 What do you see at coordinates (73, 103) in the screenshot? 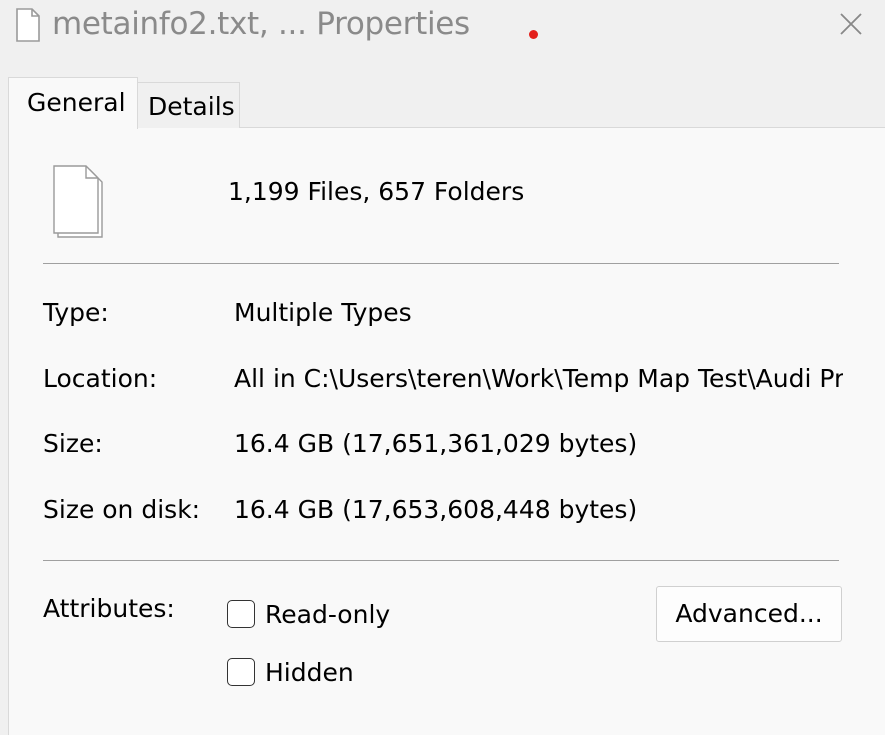
I see `tab-general: General` at bounding box center [73, 103].